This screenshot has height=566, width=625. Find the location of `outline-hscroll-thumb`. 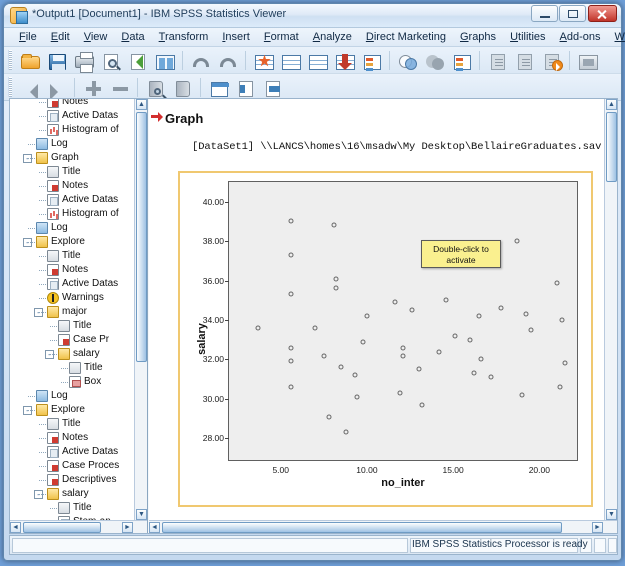

outline-hscroll-thumb is located at coordinates (62, 527).